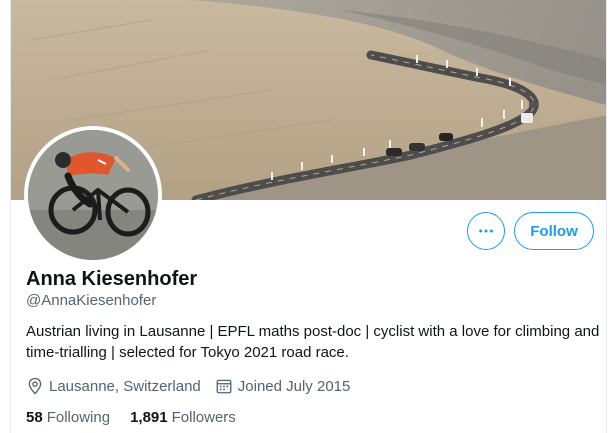  I want to click on more-options-button, so click(486, 231).